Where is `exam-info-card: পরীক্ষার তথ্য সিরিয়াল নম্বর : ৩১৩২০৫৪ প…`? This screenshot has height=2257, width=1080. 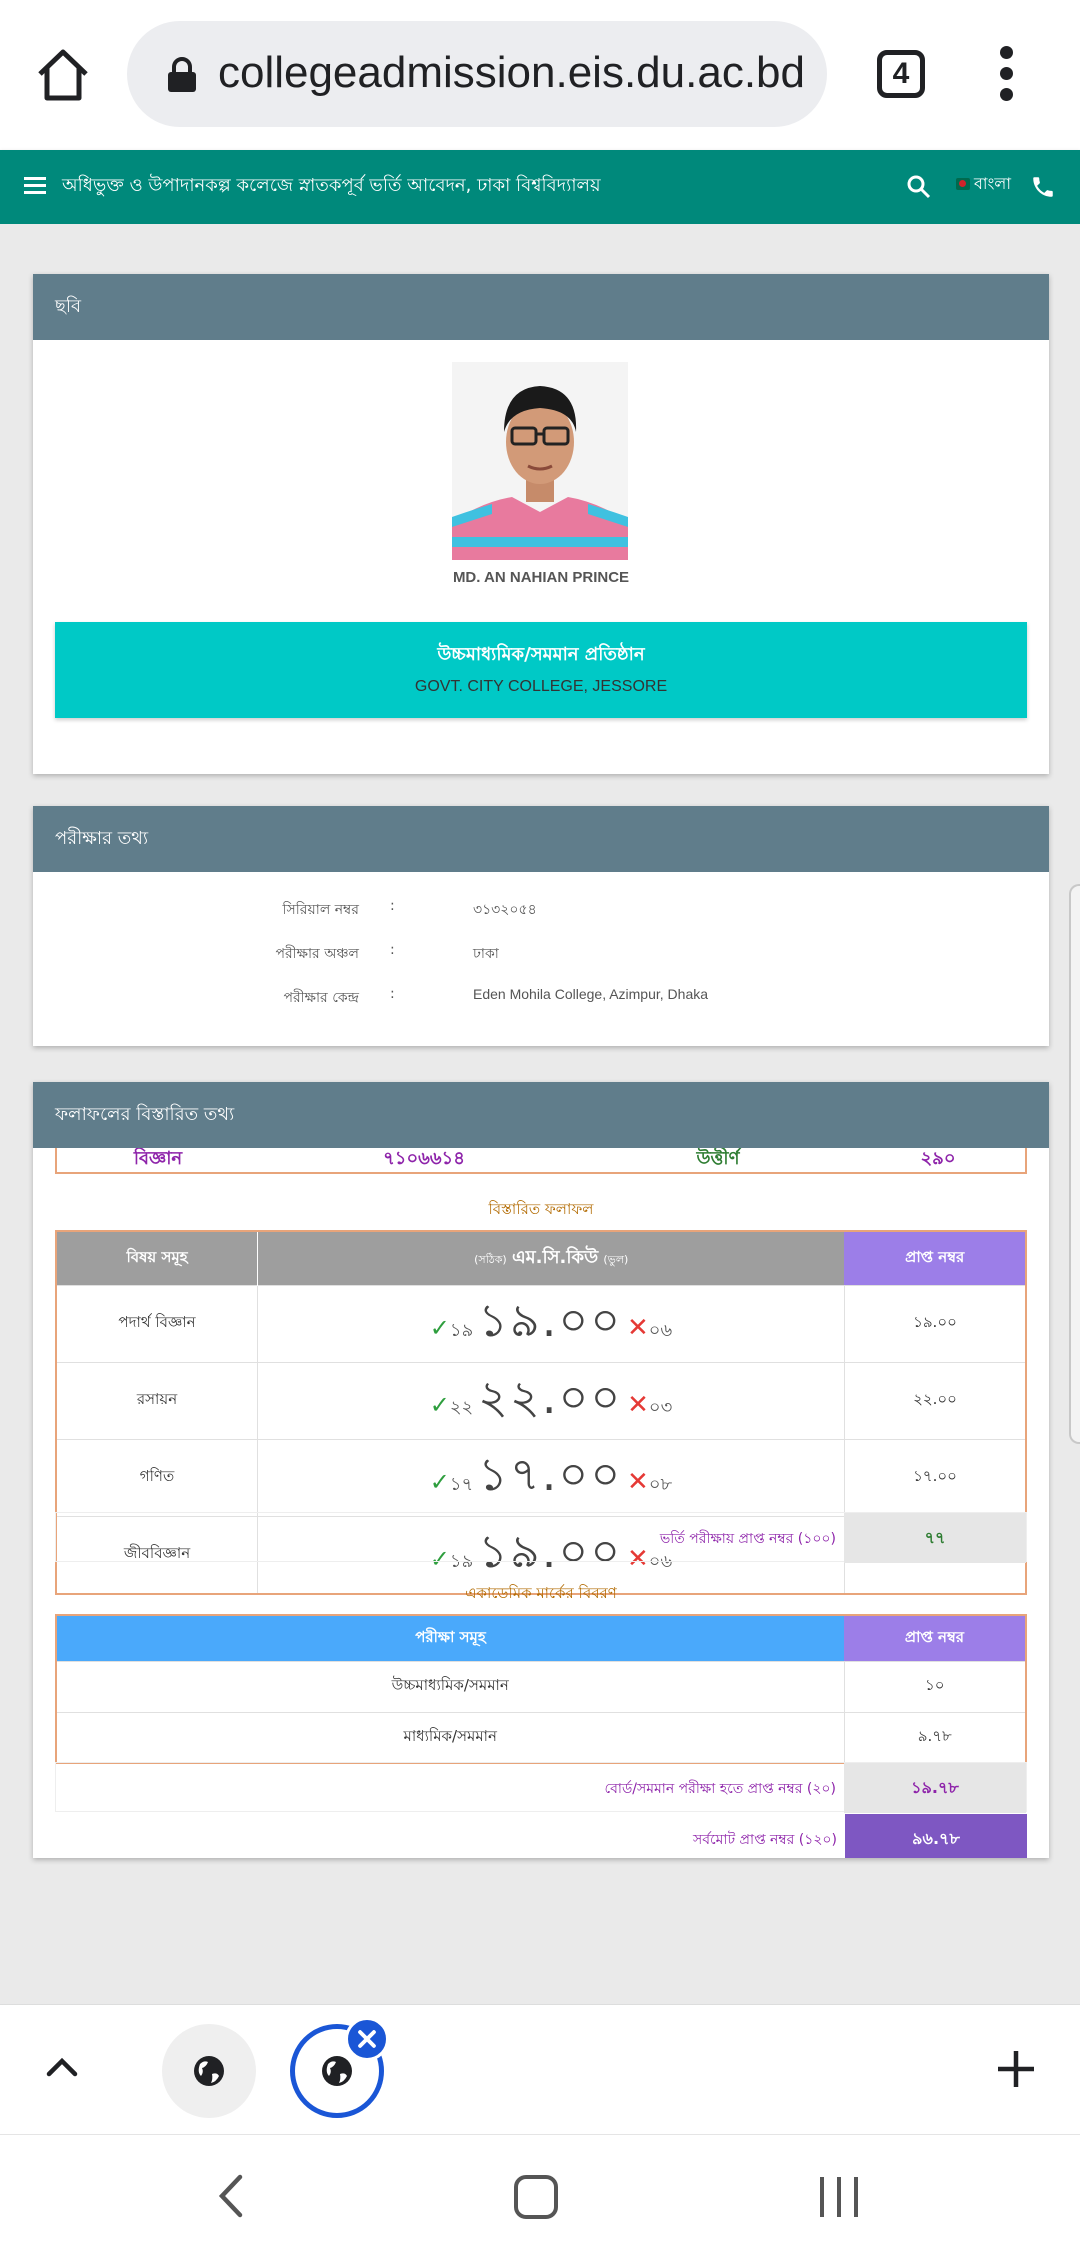 exam-info-card: পরীক্ষার তথ্য সিরিয়াল নম্বর : ৩১৩২০৫৪ প… is located at coordinates (541, 926).